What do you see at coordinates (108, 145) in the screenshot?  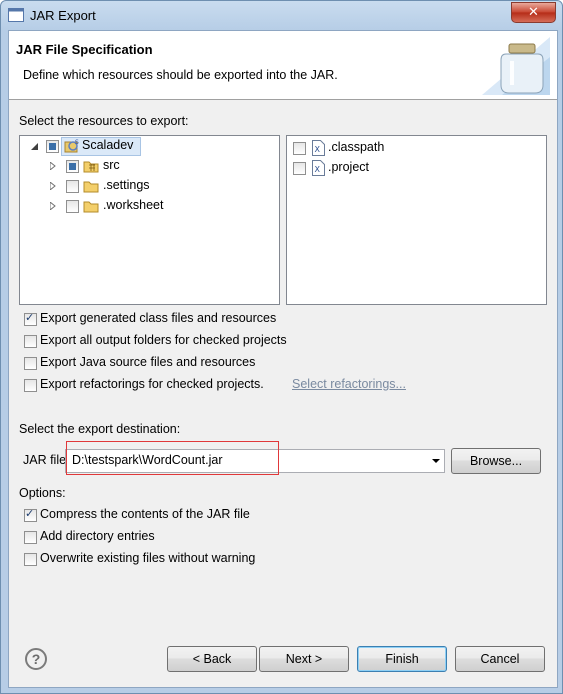 I see `tree-label-scaladev: Scaladev` at bounding box center [108, 145].